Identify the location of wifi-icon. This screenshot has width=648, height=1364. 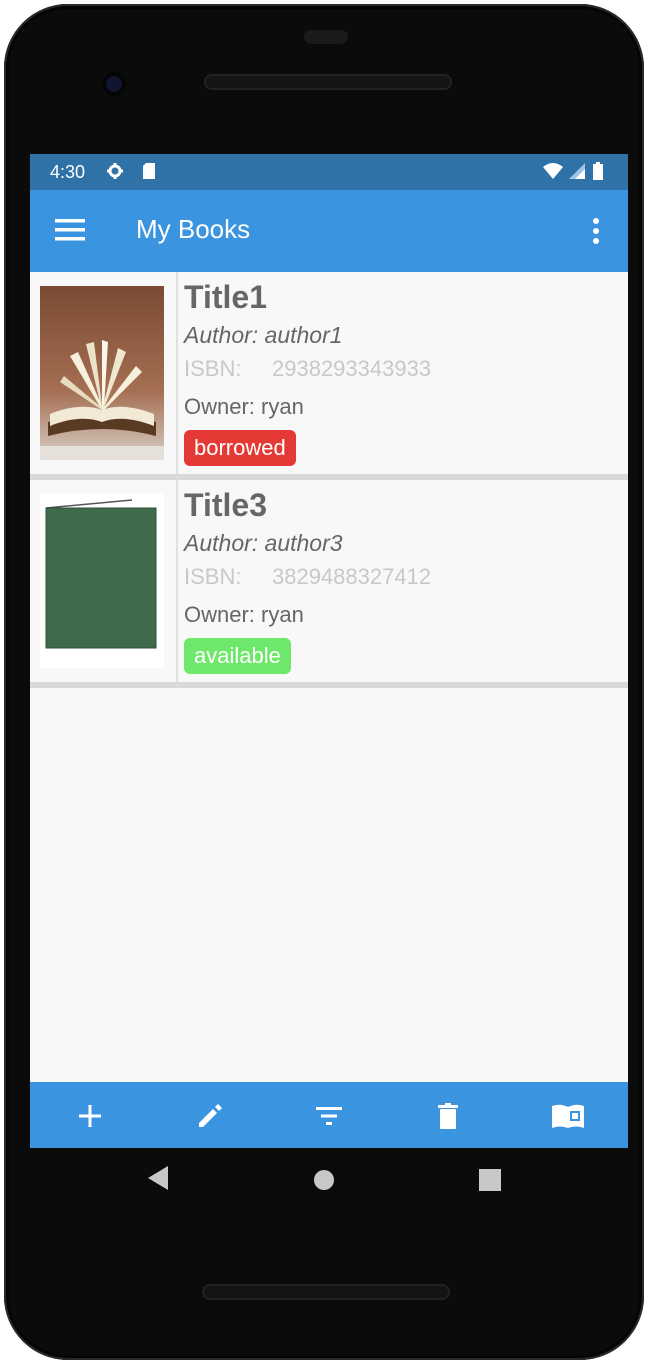
(553, 171).